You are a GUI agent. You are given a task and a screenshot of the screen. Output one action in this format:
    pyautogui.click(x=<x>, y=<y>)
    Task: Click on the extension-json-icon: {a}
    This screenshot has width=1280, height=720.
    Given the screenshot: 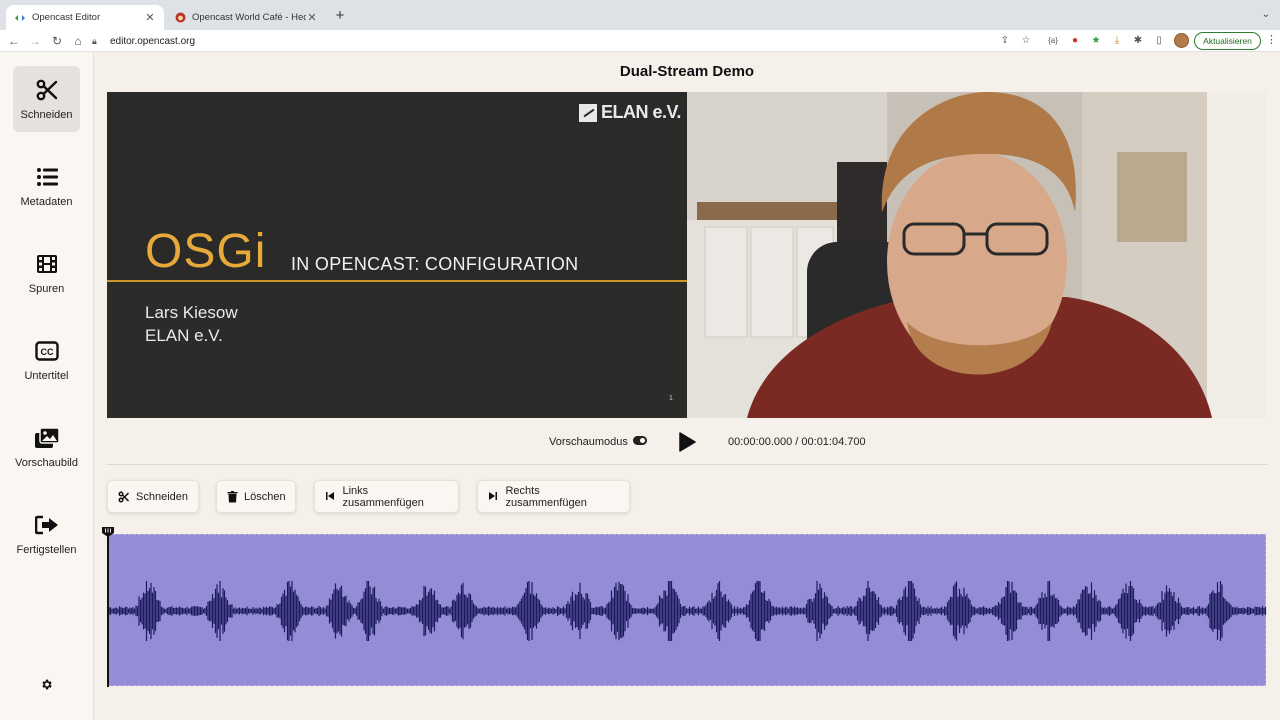 What is the action you would take?
    pyautogui.click(x=1053, y=41)
    